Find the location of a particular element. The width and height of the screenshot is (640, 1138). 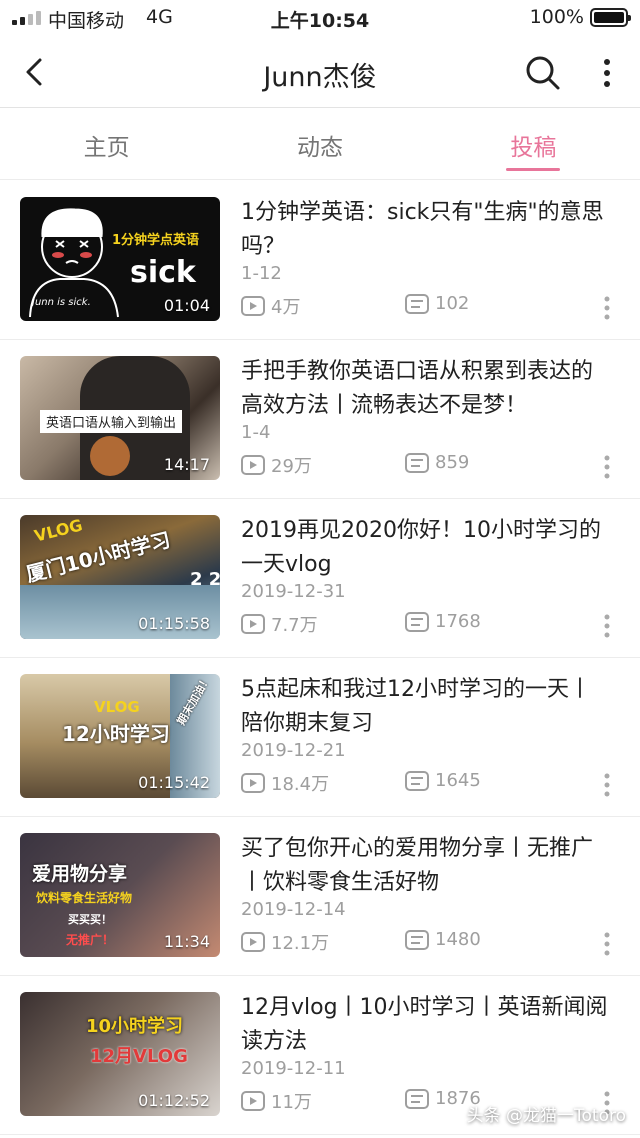

video-duration: 14:17 is located at coordinates (186, 464).